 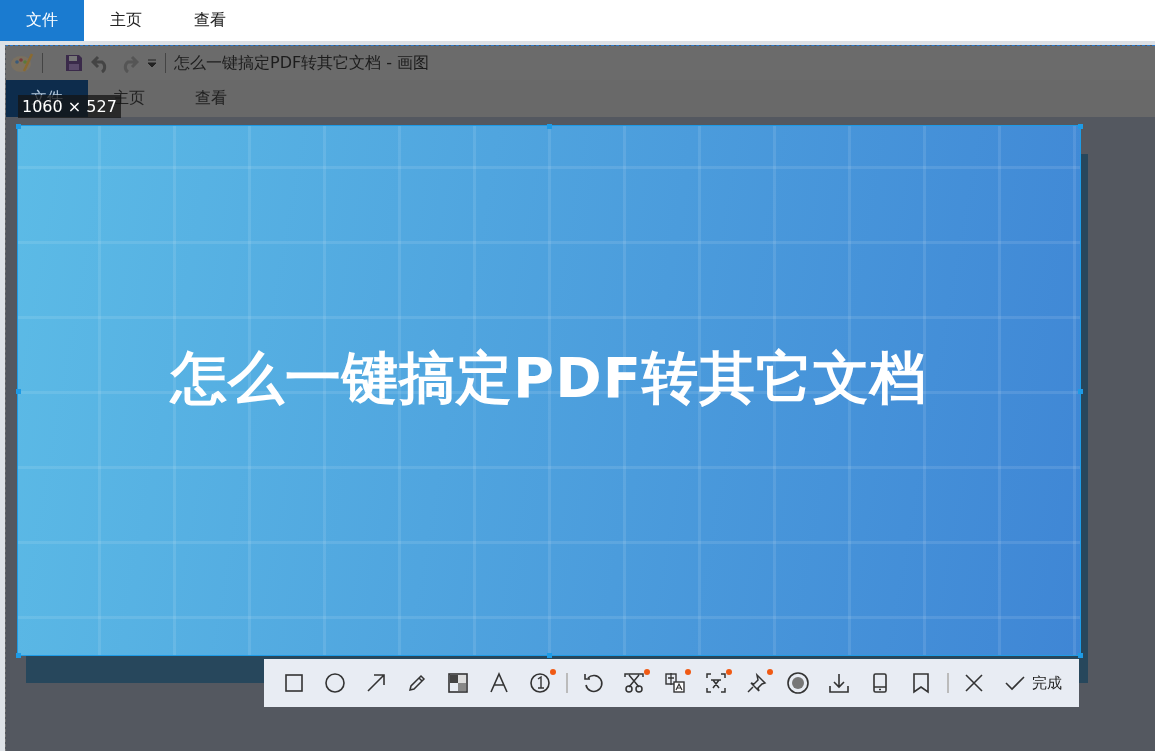 What do you see at coordinates (593, 683) in the screenshot?
I see `undo-icon` at bounding box center [593, 683].